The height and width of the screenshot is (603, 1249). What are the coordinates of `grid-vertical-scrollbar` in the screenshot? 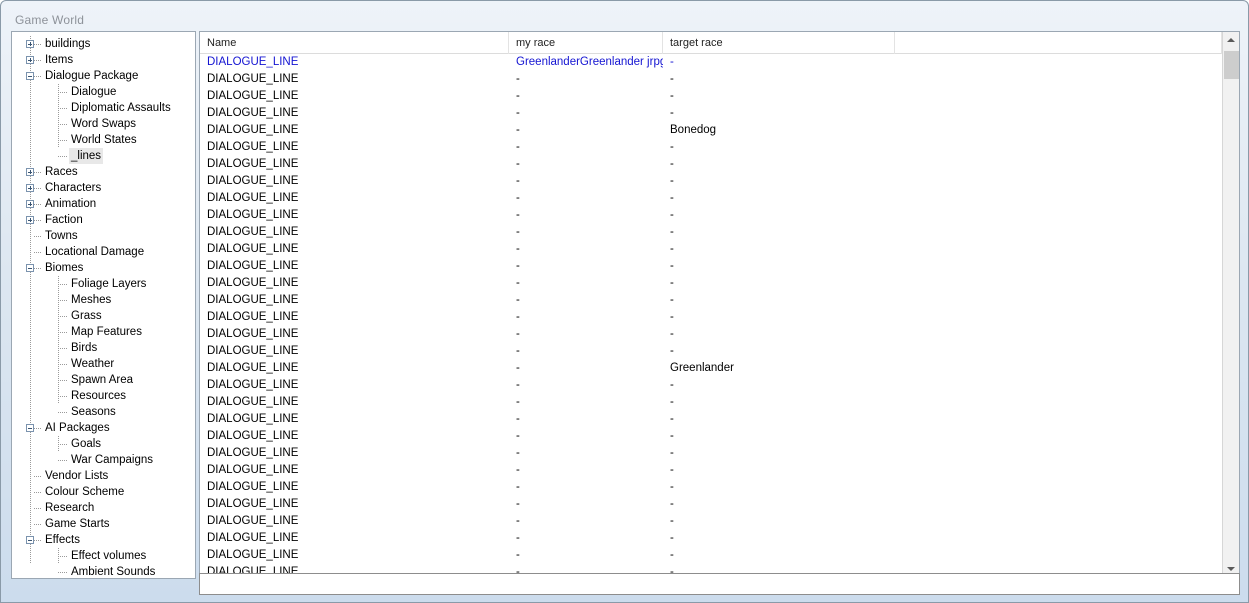 It's located at (1230, 304).